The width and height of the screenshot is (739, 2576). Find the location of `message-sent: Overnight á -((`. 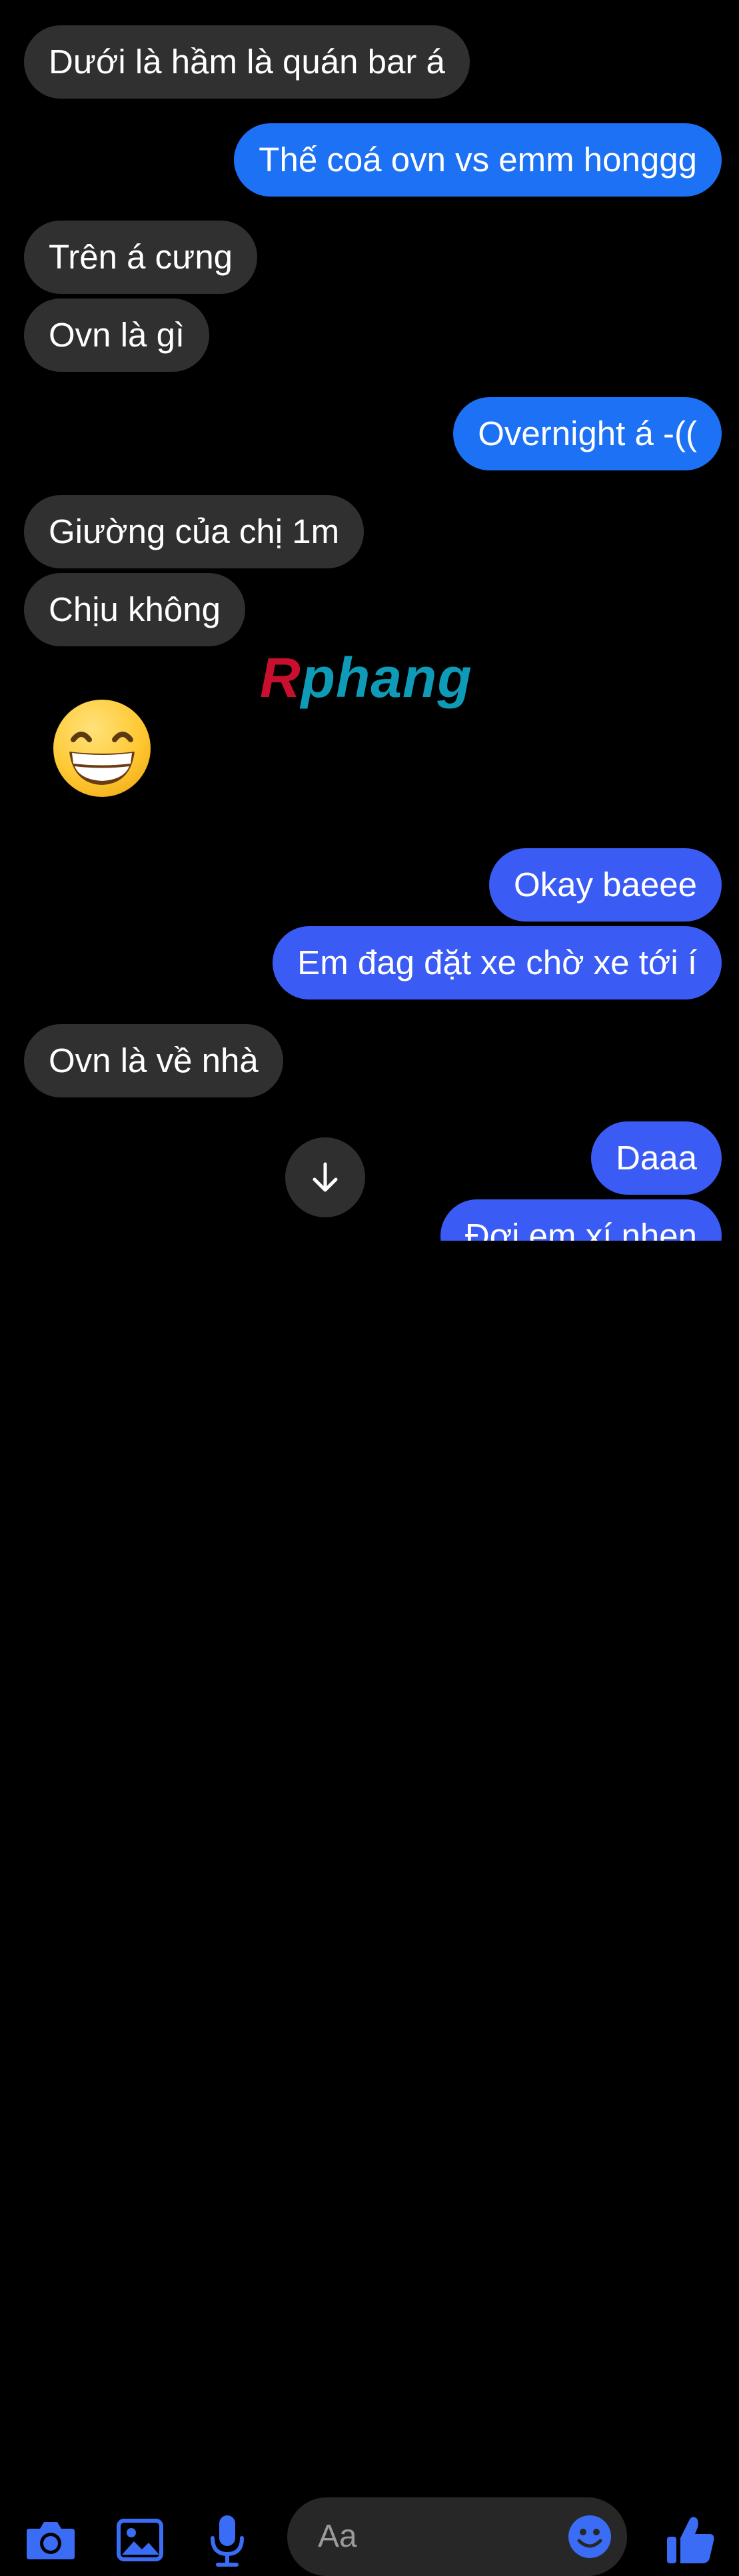

message-sent: Overnight á -(( is located at coordinates (588, 434).